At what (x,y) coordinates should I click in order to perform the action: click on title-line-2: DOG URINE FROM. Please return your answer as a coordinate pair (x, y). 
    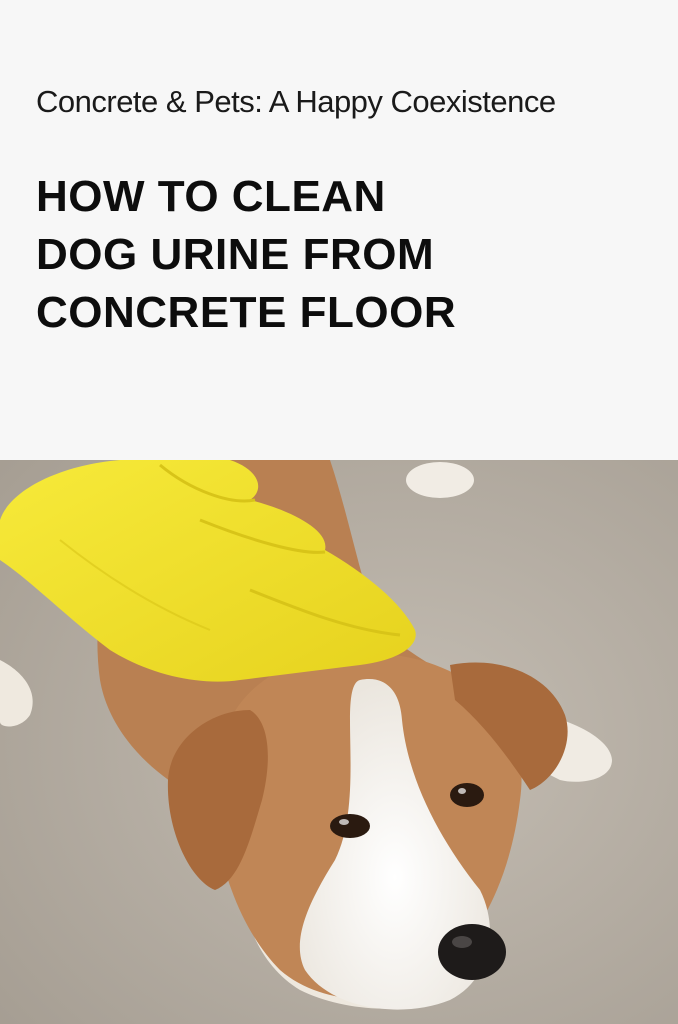
    Looking at the image, I should click on (235, 254).